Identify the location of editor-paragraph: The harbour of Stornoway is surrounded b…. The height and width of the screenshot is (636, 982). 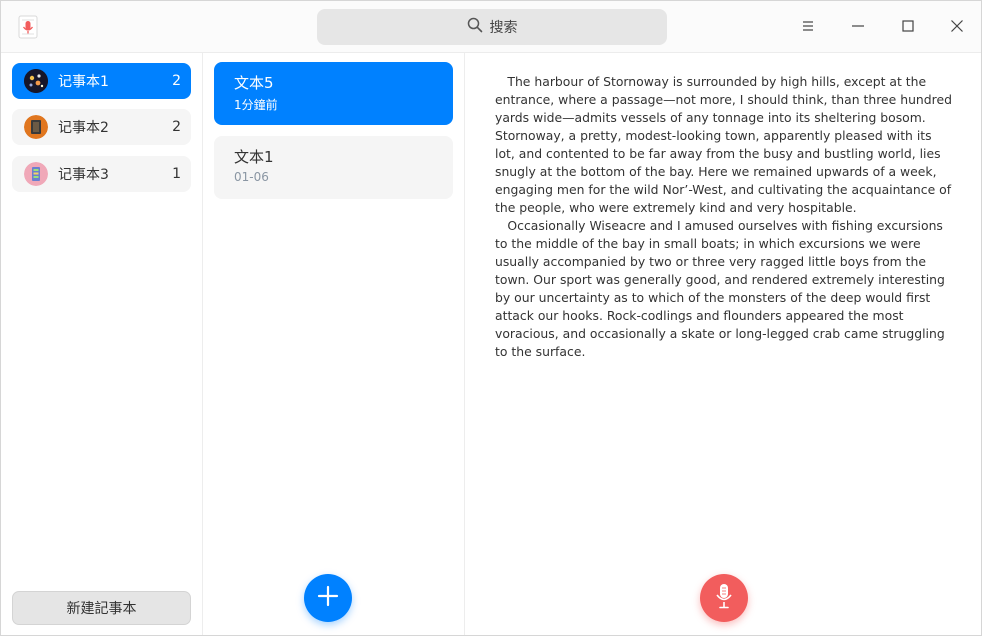
(723, 144).